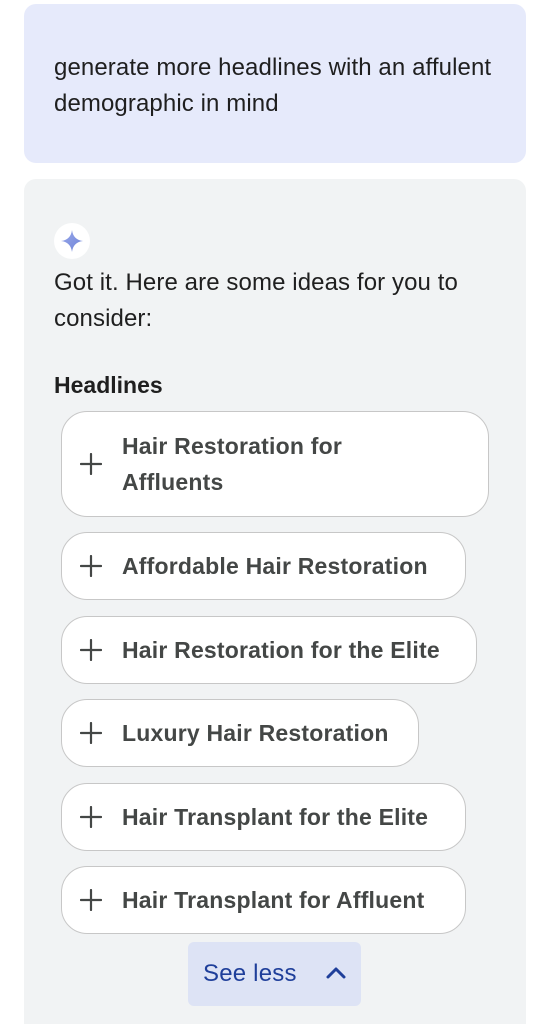 The height and width of the screenshot is (1024, 547). I want to click on headline-chip-label: Affordable Hair Restoration, so click(275, 566).